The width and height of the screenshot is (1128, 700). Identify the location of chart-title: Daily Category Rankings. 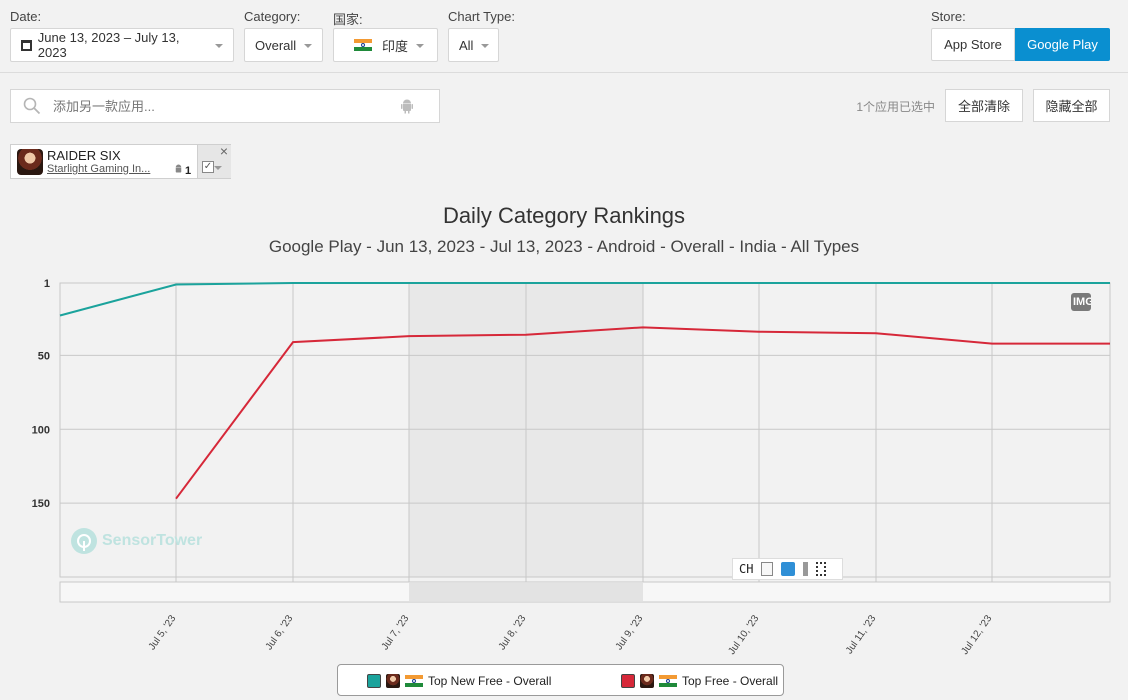
(564, 215).